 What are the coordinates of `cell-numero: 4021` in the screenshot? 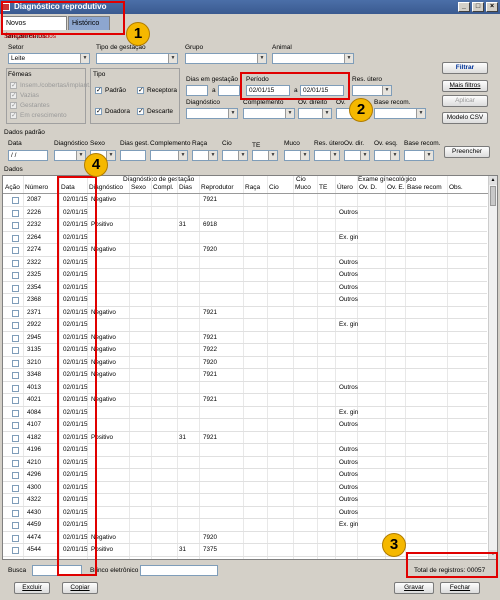 It's located at (34, 400).